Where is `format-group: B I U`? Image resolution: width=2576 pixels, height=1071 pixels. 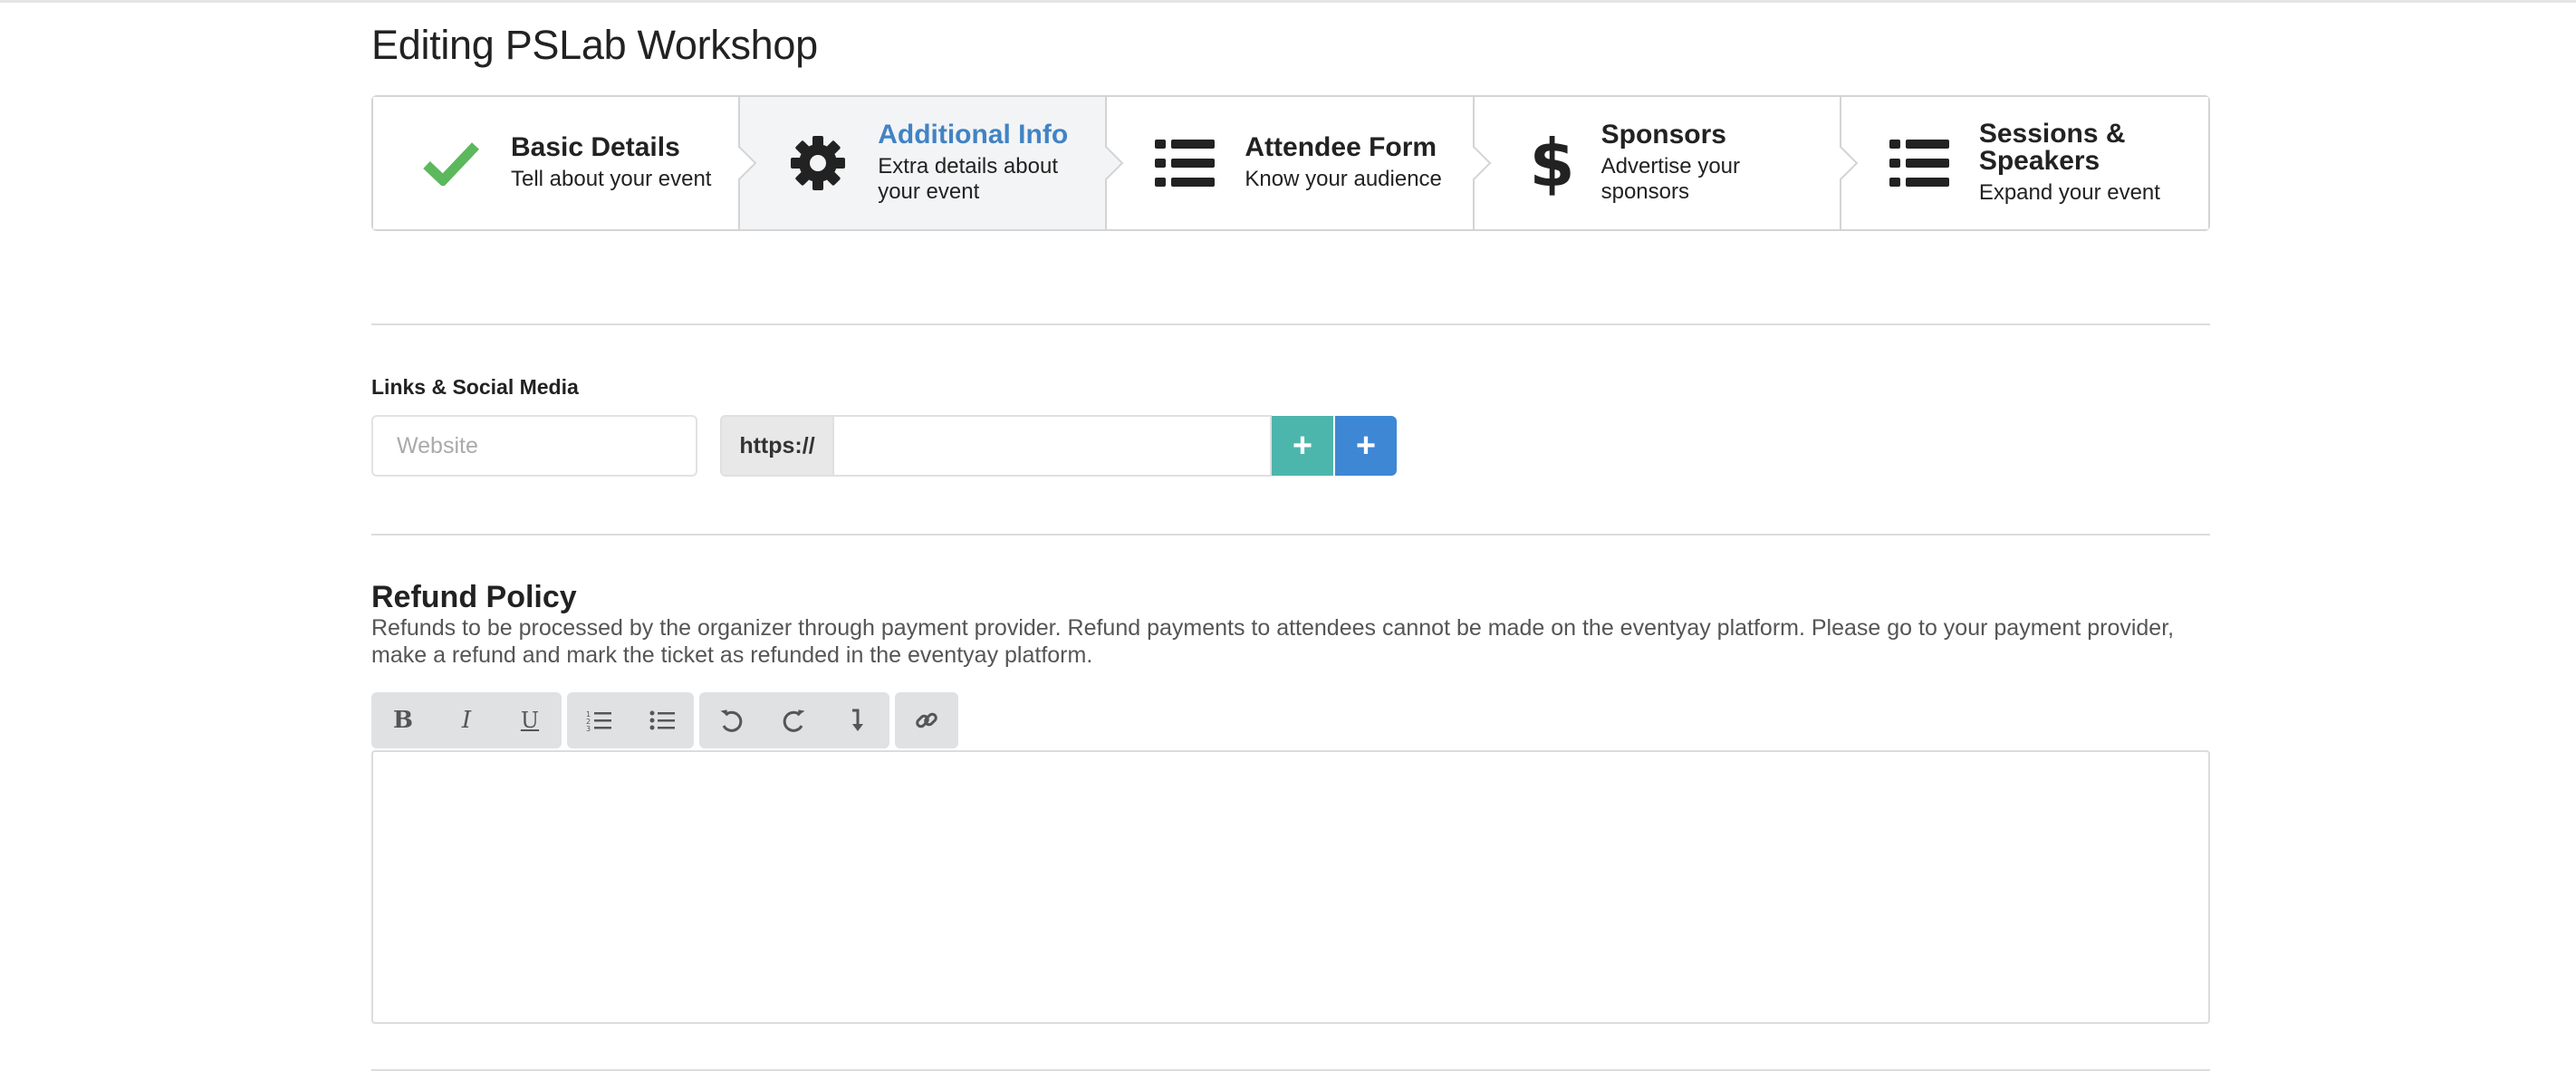 format-group: B I U is located at coordinates (466, 720).